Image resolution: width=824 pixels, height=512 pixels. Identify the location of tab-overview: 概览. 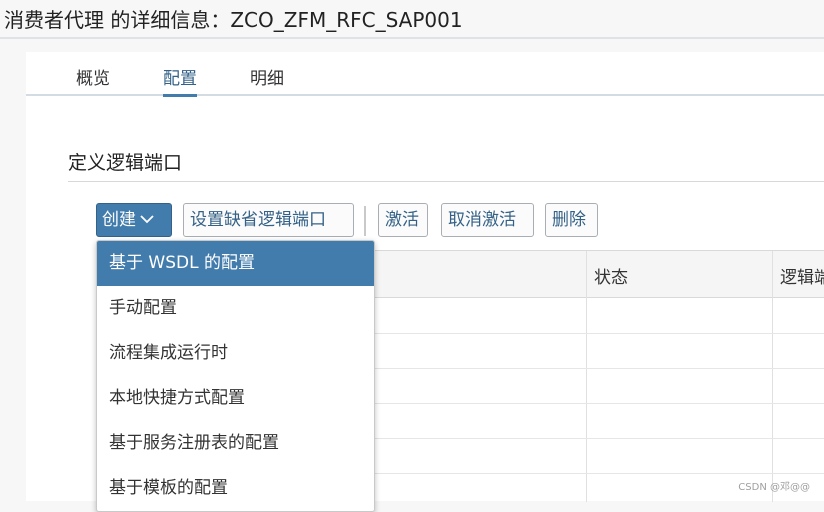
(93, 76).